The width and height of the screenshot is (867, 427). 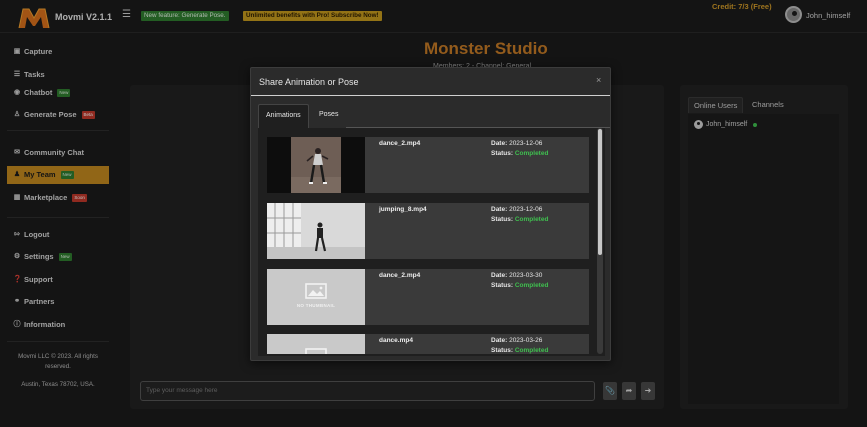 What do you see at coordinates (396, 340) in the screenshot?
I see `animation-file-name: dance.mp4` at bounding box center [396, 340].